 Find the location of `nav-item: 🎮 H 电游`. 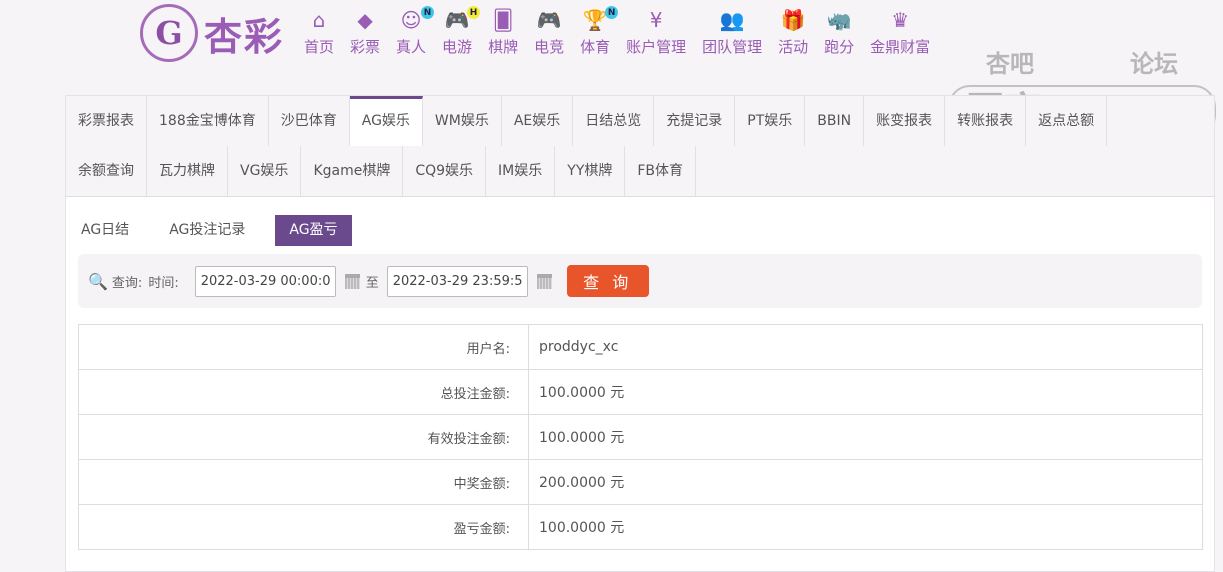

nav-item: 🎮 H 电游 is located at coordinates (461, 31).